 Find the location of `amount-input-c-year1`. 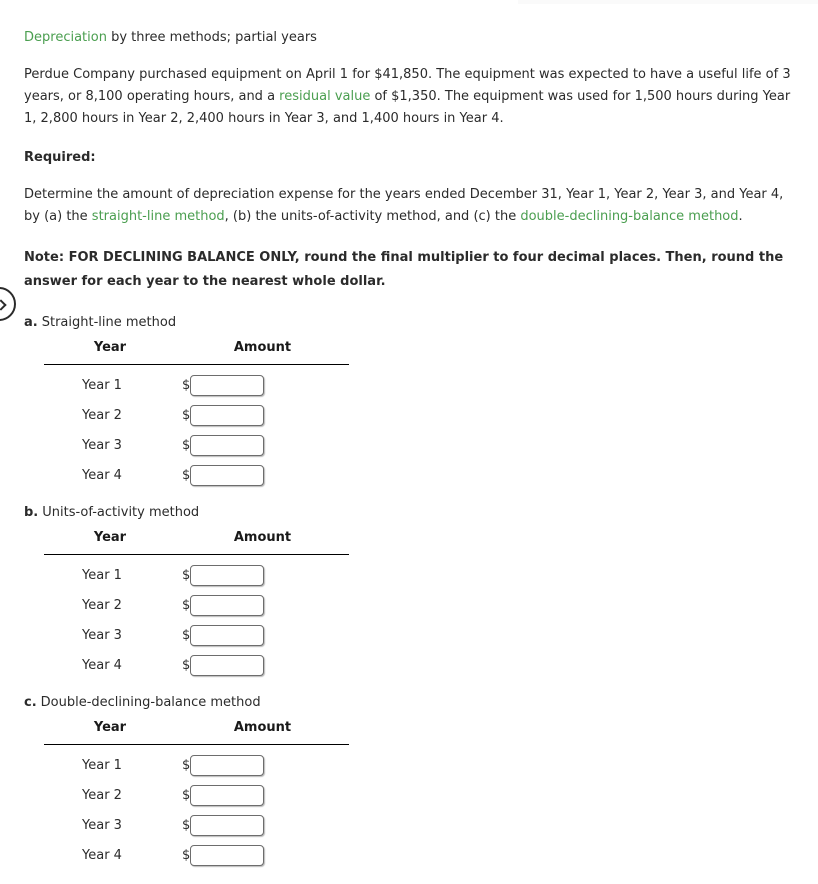

amount-input-c-year1 is located at coordinates (227, 765).